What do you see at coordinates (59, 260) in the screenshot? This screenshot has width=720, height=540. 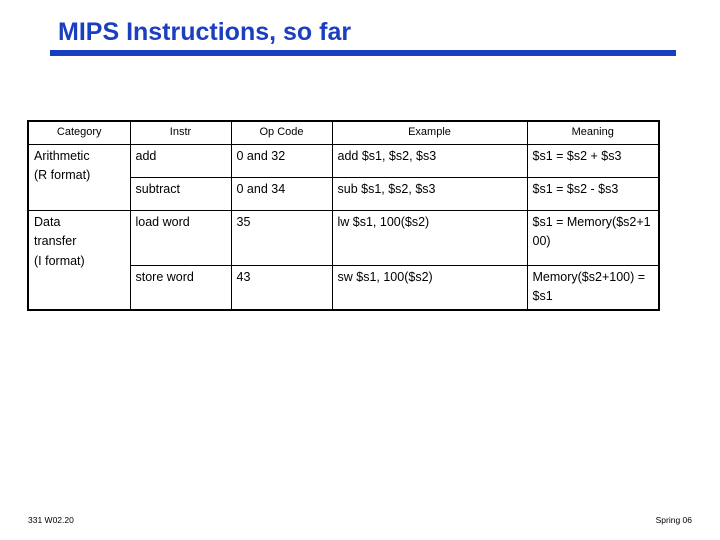 I see `category-line-3: (I format)` at bounding box center [59, 260].